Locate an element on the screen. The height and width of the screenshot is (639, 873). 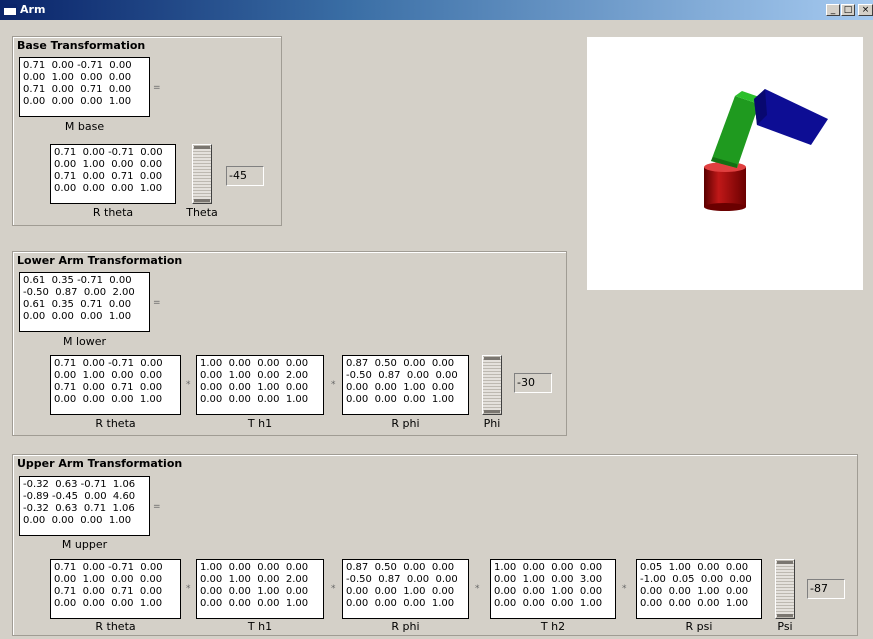
window-icon is located at coordinates (10, 10).